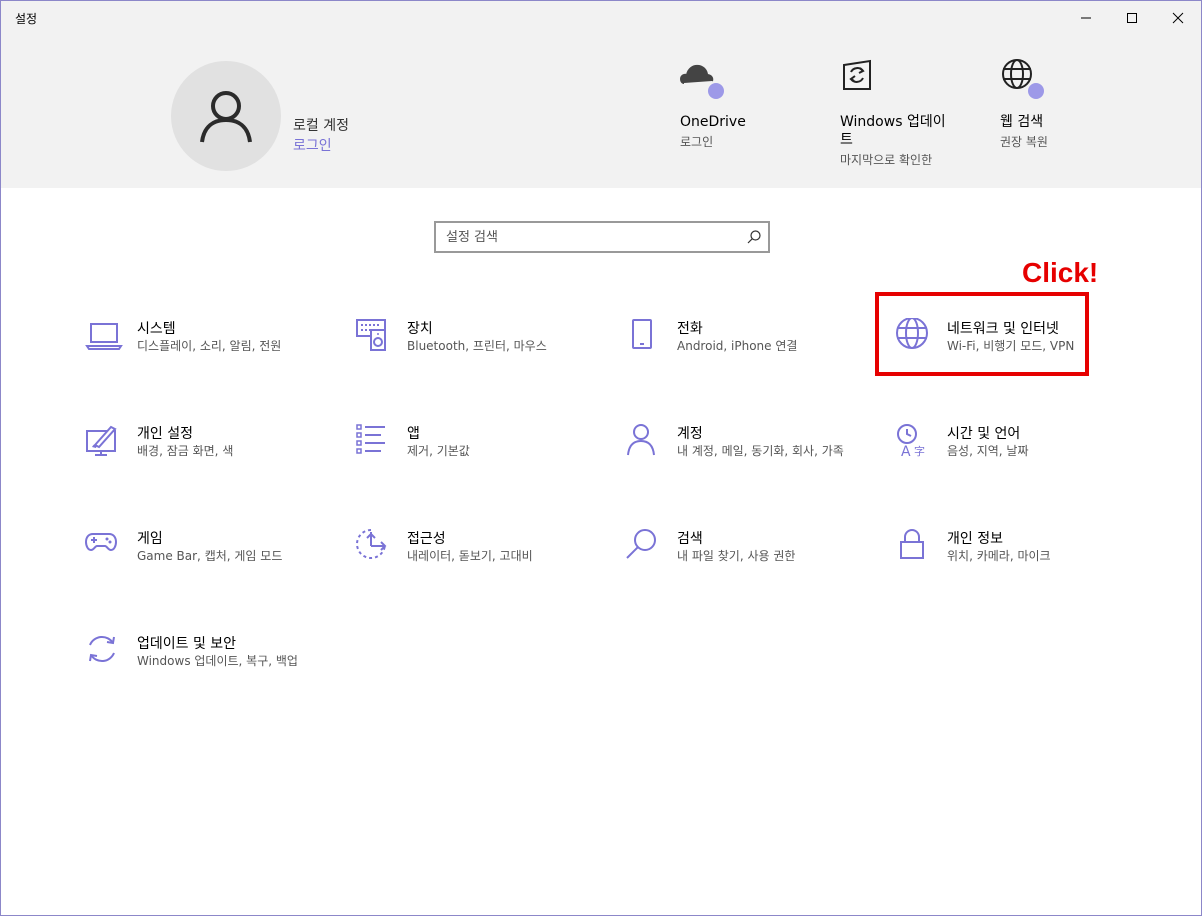  What do you see at coordinates (413, 434) in the screenshot?
I see `category-label: 앱` at bounding box center [413, 434].